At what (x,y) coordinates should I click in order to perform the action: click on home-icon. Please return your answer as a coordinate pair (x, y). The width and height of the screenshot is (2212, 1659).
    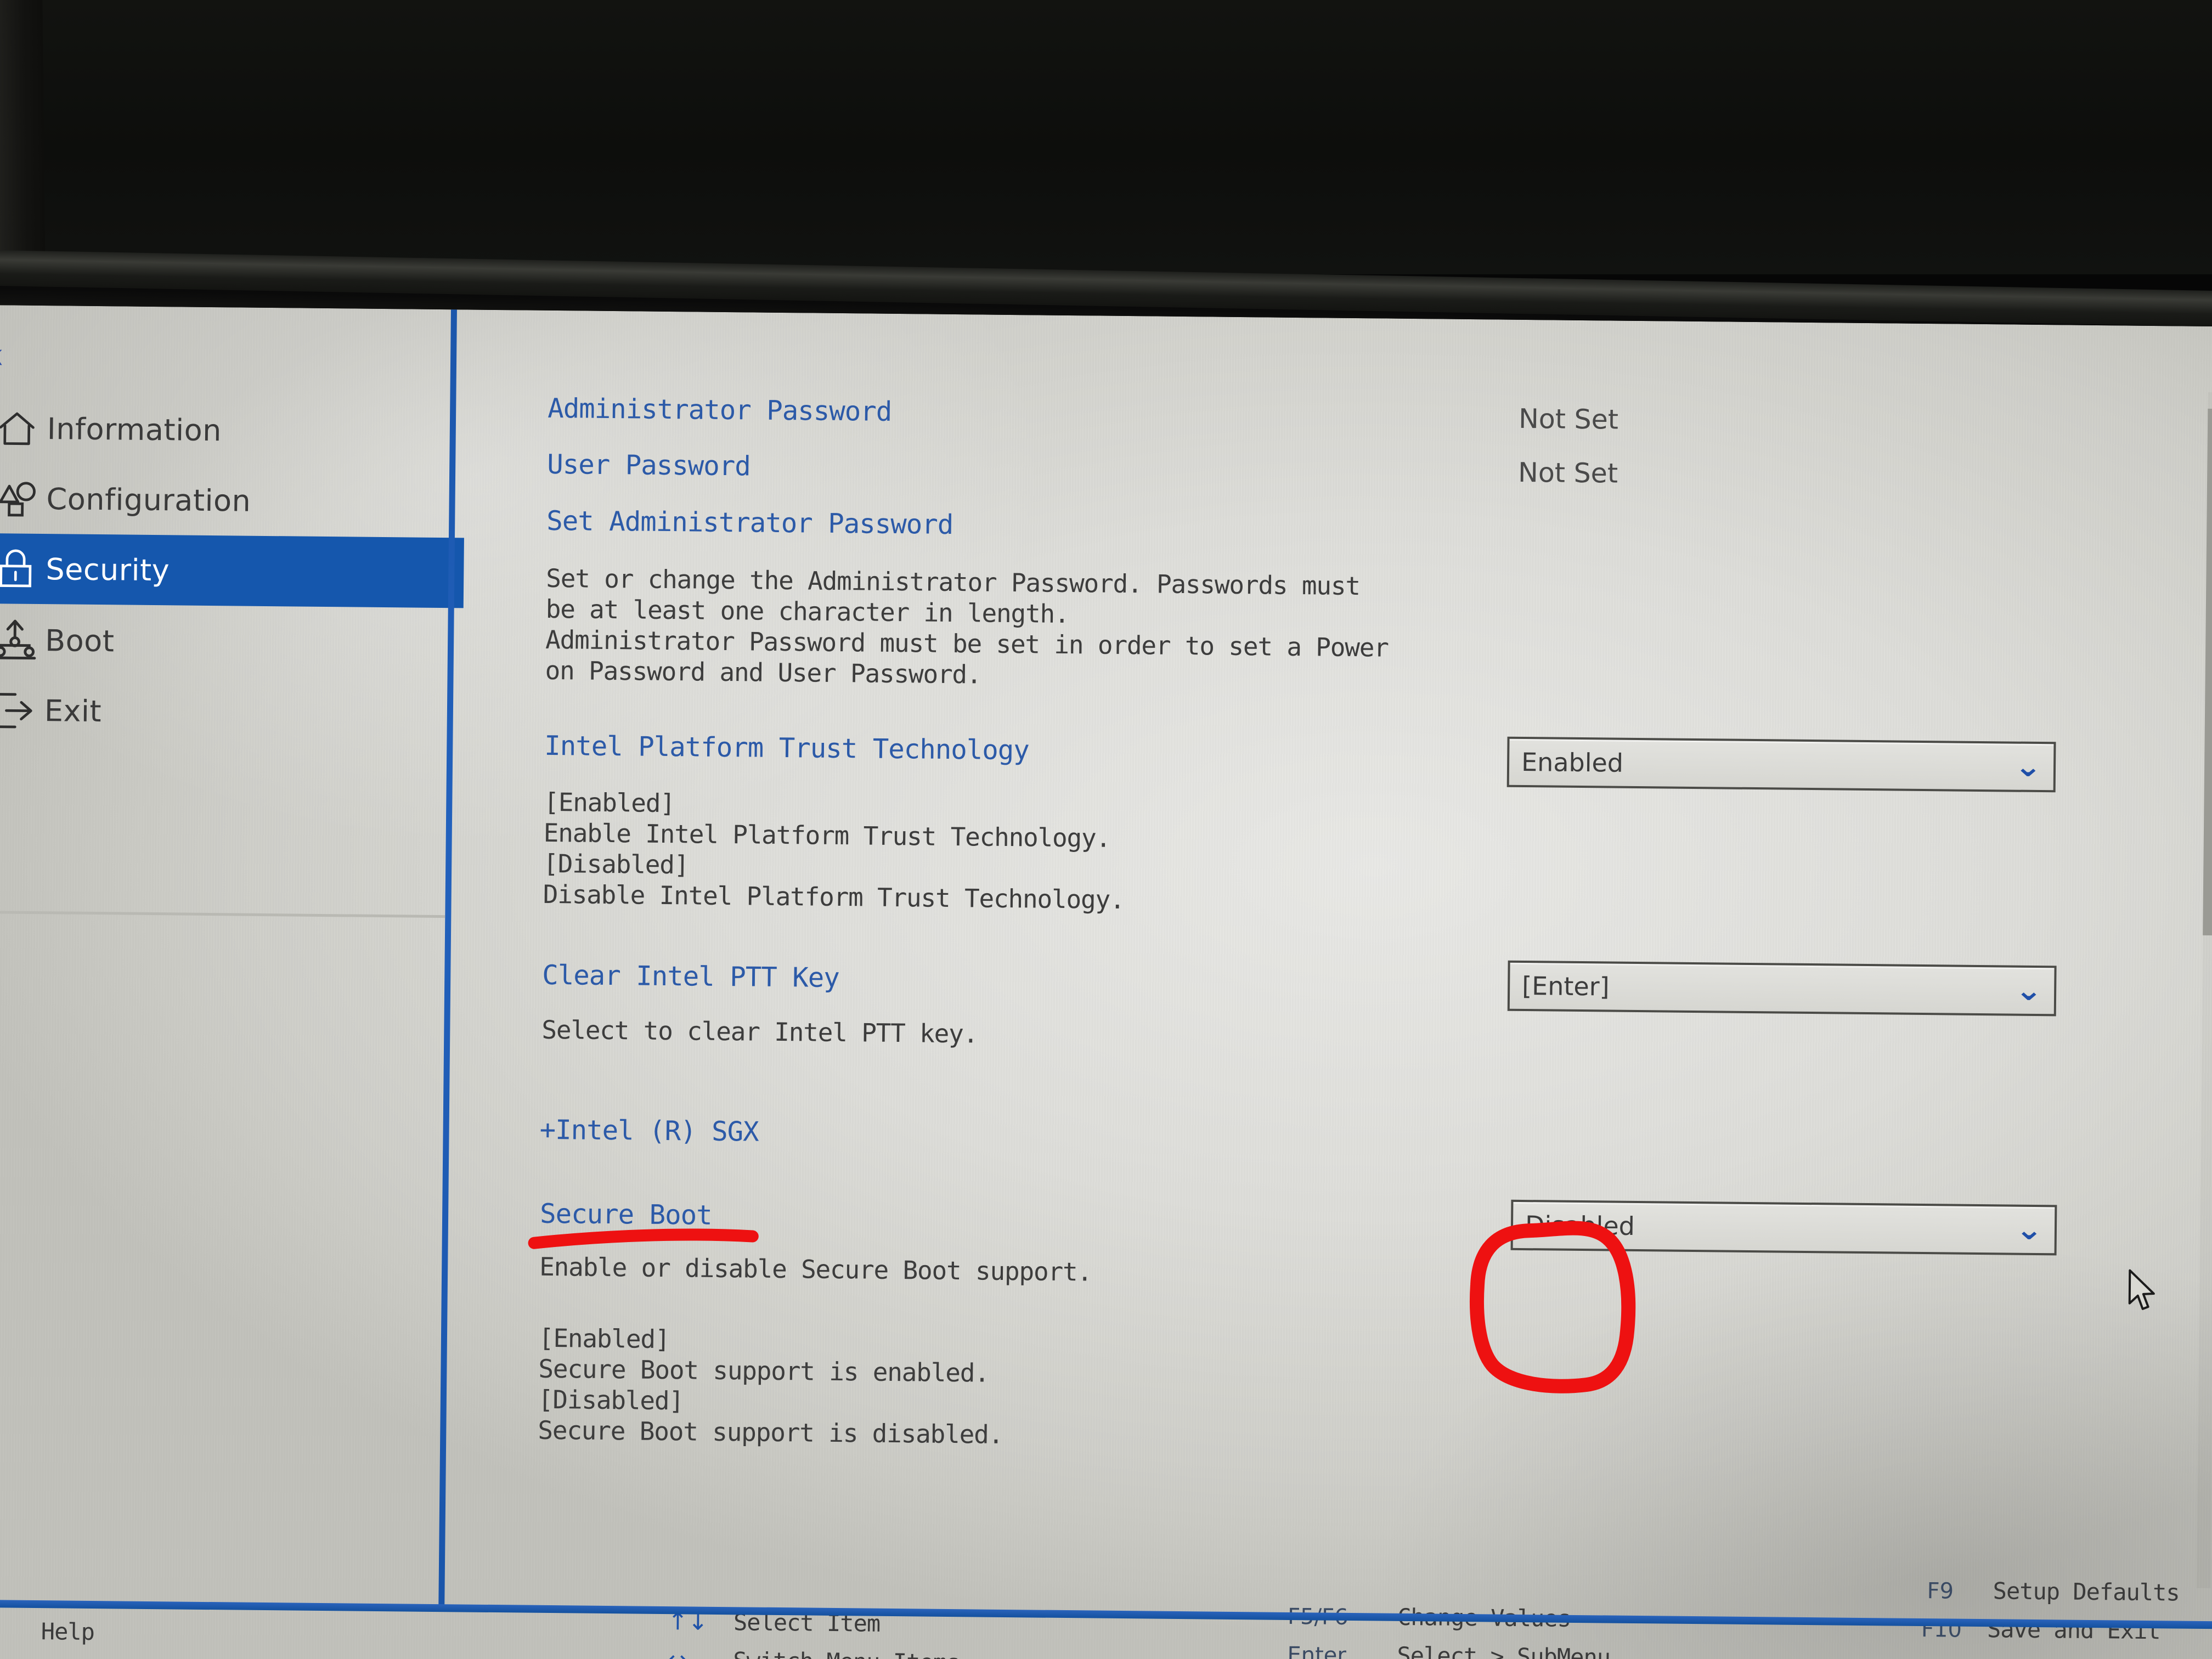
    Looking at the image, I should click on (24, 429).